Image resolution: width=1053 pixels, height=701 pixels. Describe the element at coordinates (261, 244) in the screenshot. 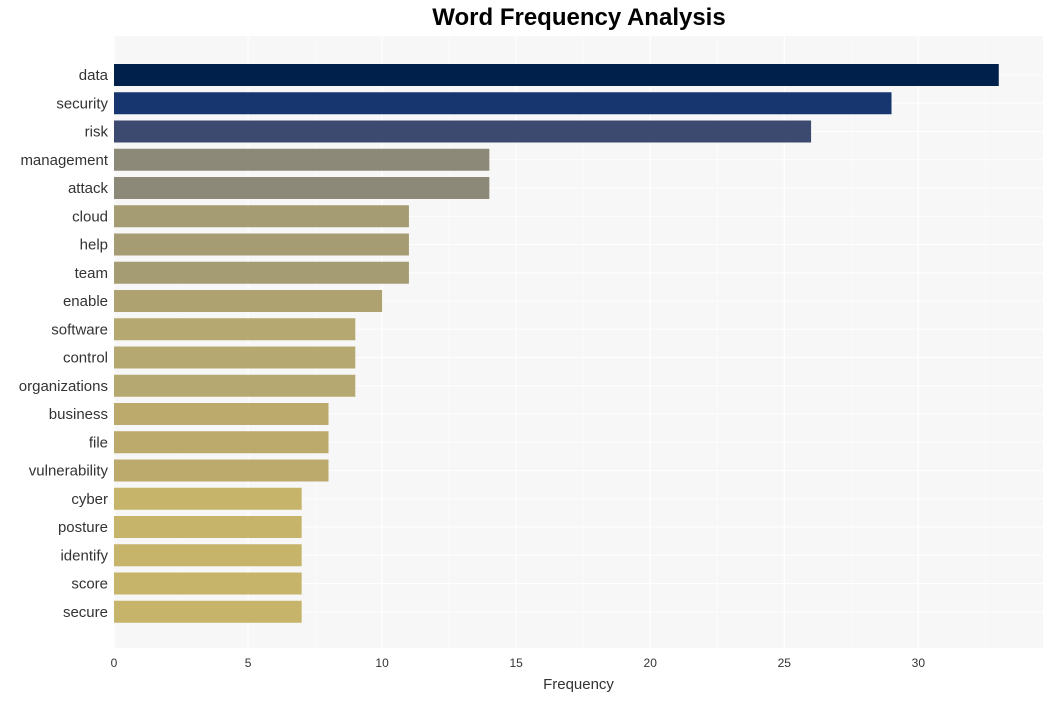

I see `bar-help` at that location.